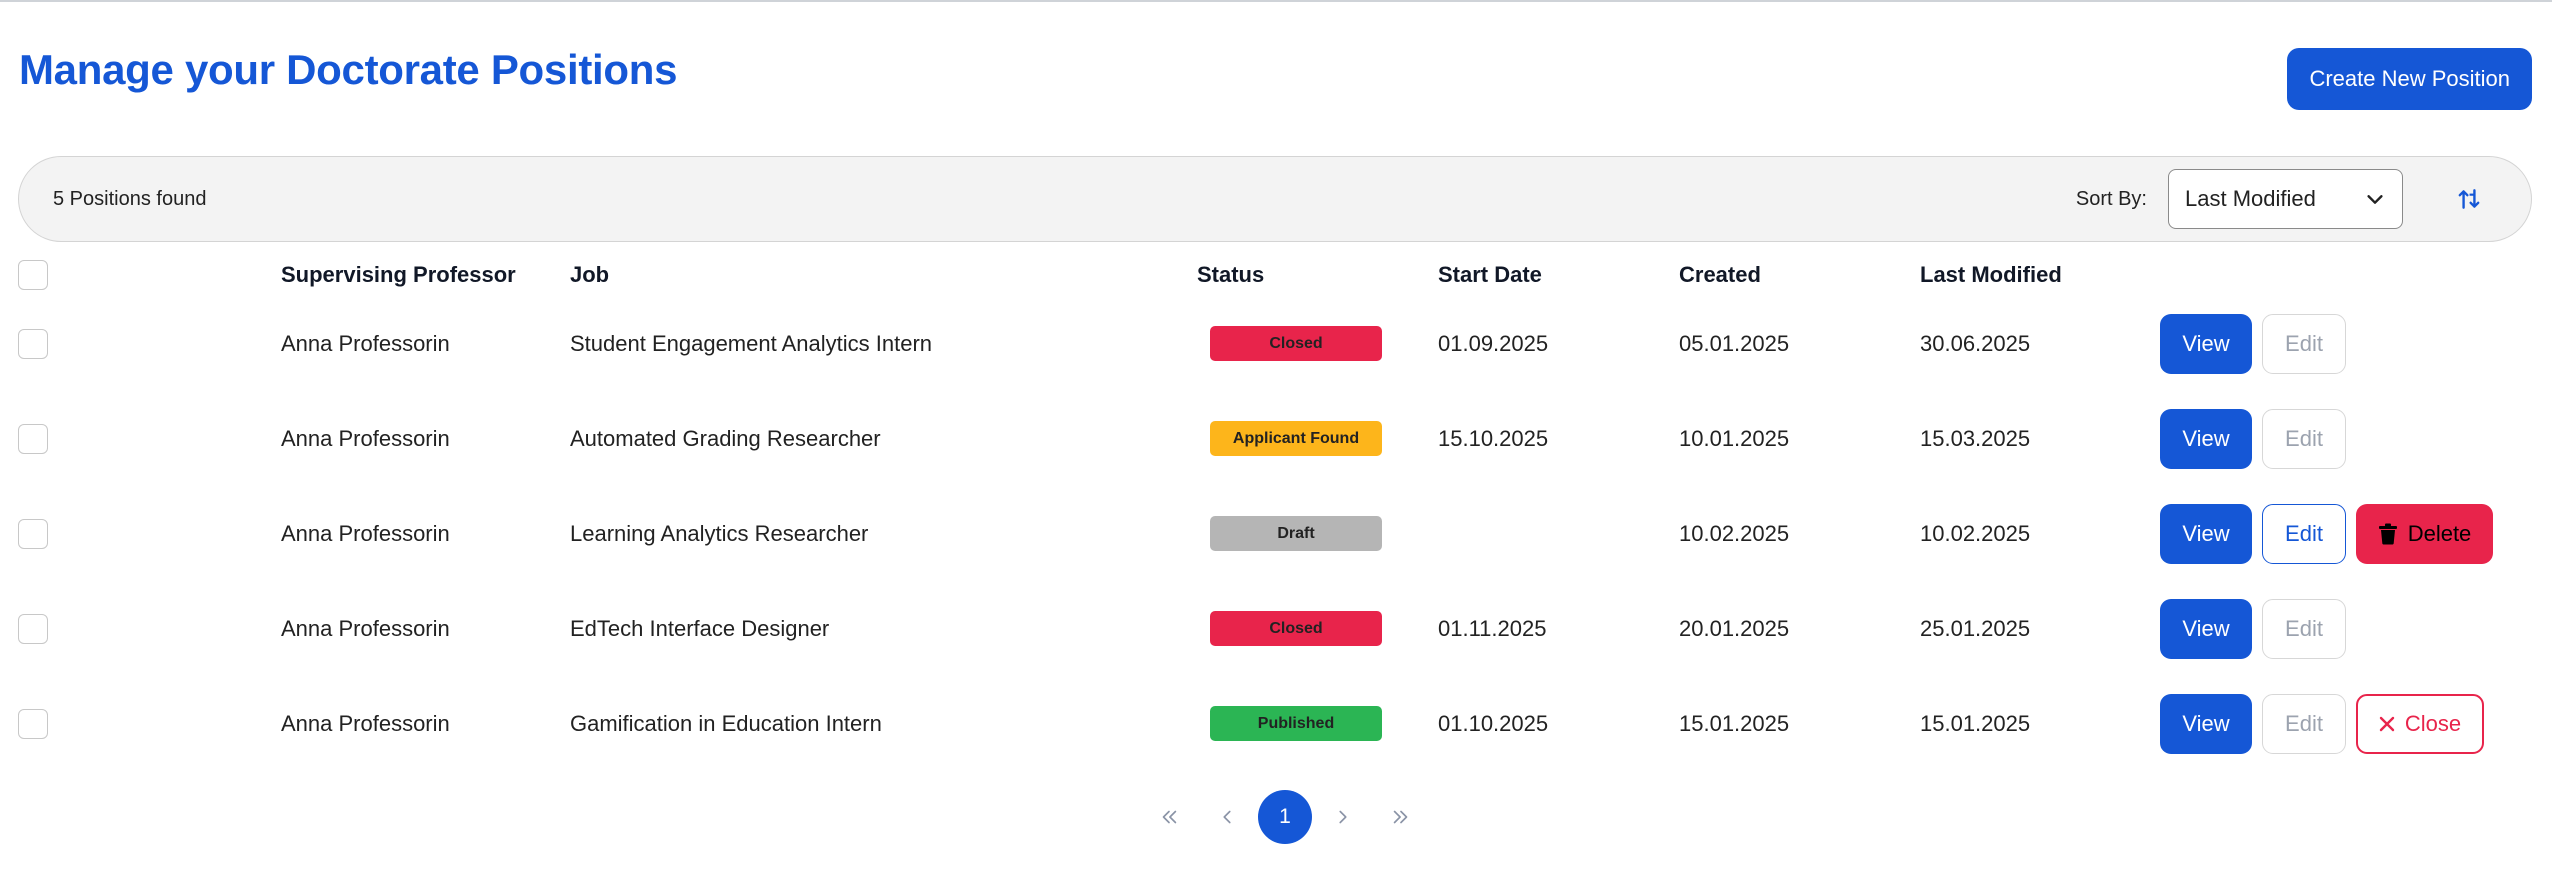 The width and height of the screenshot is (2552, 886). What do you see at coordinates (2111, 199) in the screenshot?
I see `sort-by-label: Sort By:` at bounding box center [2111, 199].